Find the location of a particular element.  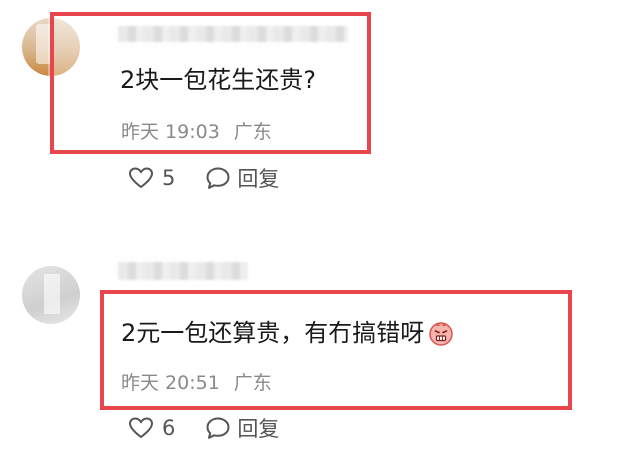

comment-meta: 昨天 20:51 广东 is located at coordinates (196, 381).